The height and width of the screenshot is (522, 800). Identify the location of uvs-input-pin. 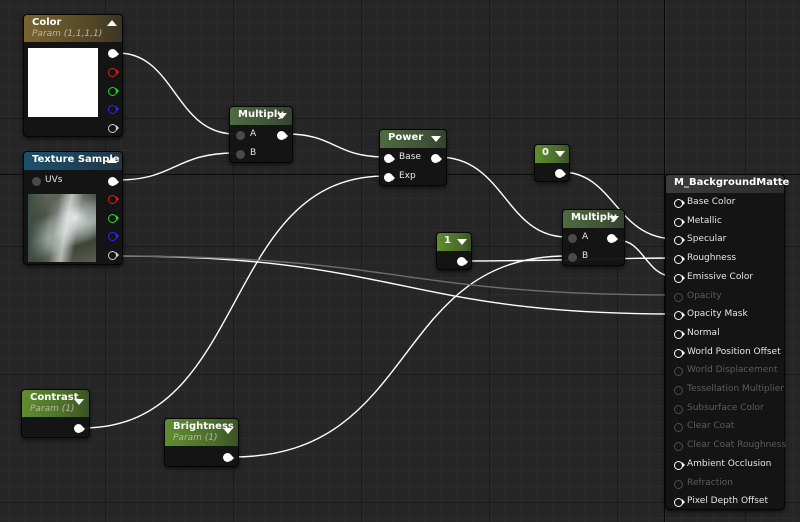
(36, 181).